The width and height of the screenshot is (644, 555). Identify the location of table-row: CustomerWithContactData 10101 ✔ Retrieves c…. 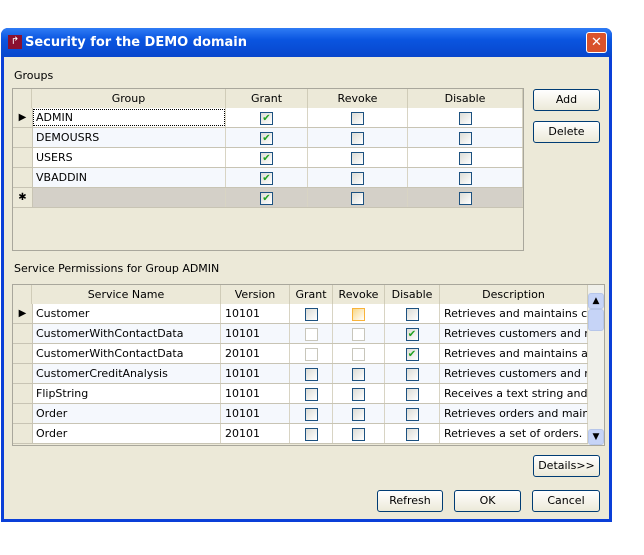
(300, 334).